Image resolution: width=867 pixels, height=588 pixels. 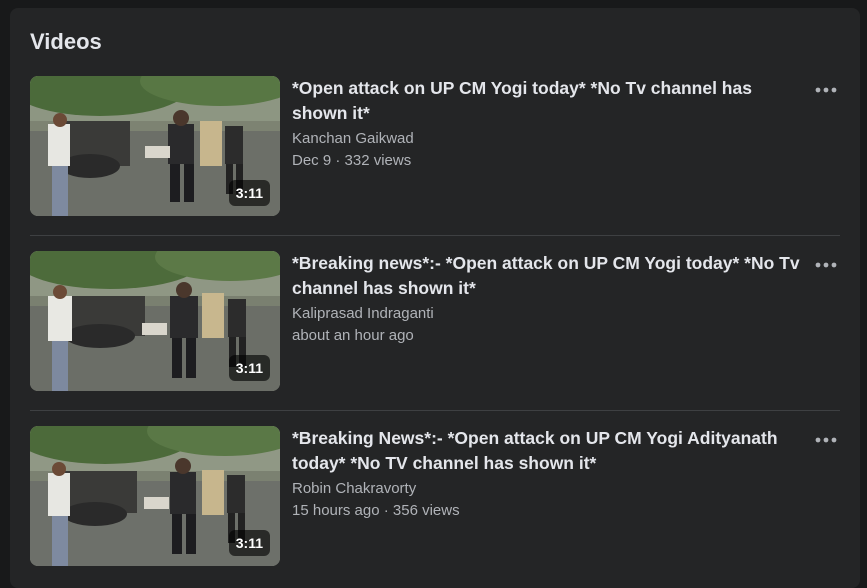 I want to click on video-meta: about an hour ago, so click(x=353, y=335).